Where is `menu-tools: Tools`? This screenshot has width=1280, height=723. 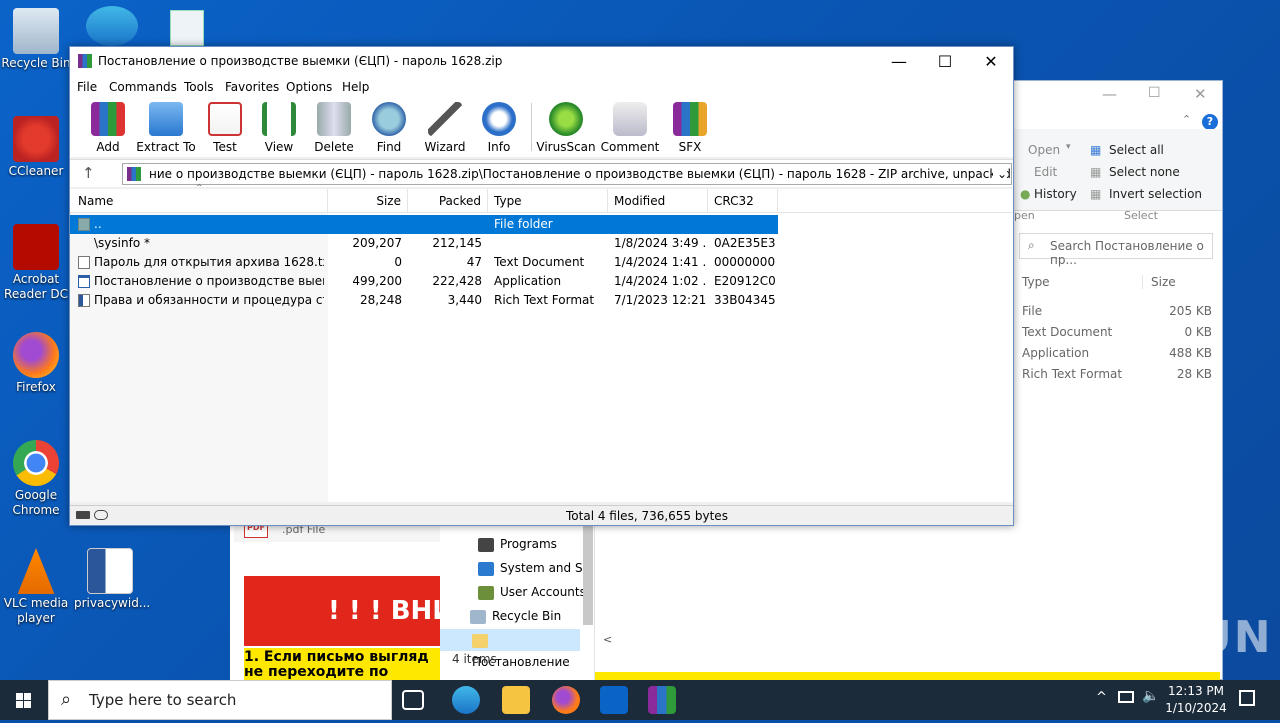
menu-tools: Tools is located at coordinates (199, 87).